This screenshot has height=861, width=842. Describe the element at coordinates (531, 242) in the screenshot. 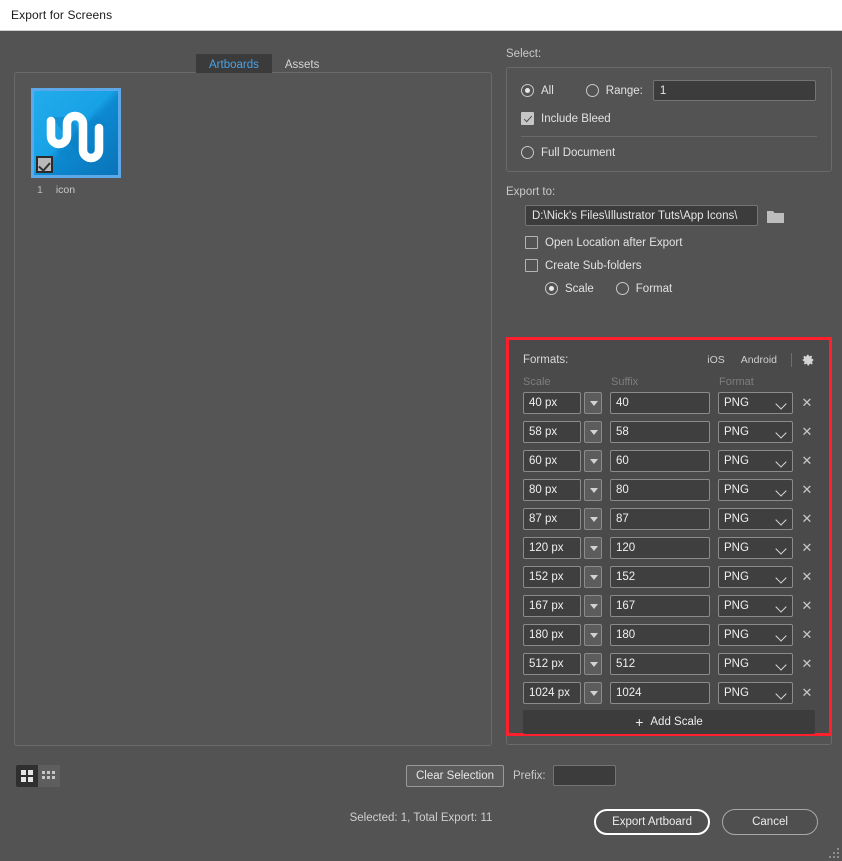

I see `checkbox-open-location` at that location.